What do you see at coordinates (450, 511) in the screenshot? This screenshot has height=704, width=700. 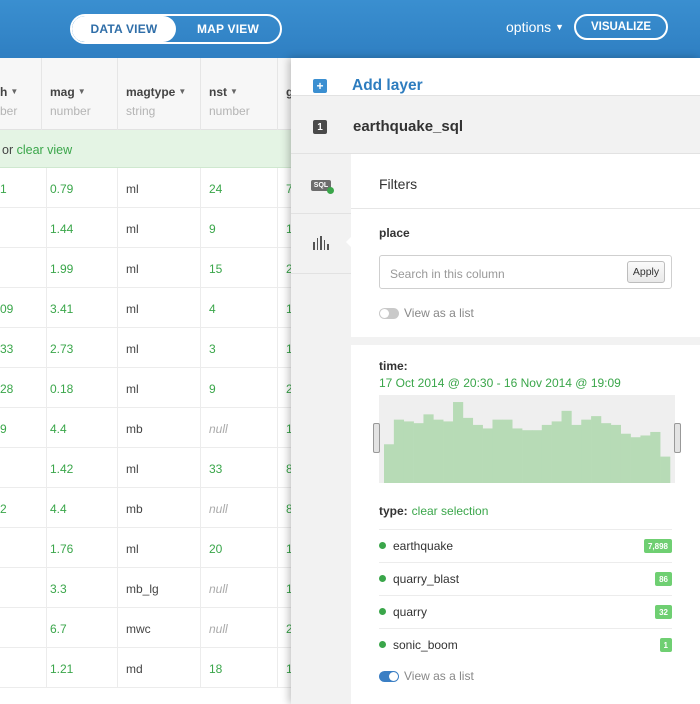 I see `clear-selection-link: clear selection` at bounding box center [450, 511].